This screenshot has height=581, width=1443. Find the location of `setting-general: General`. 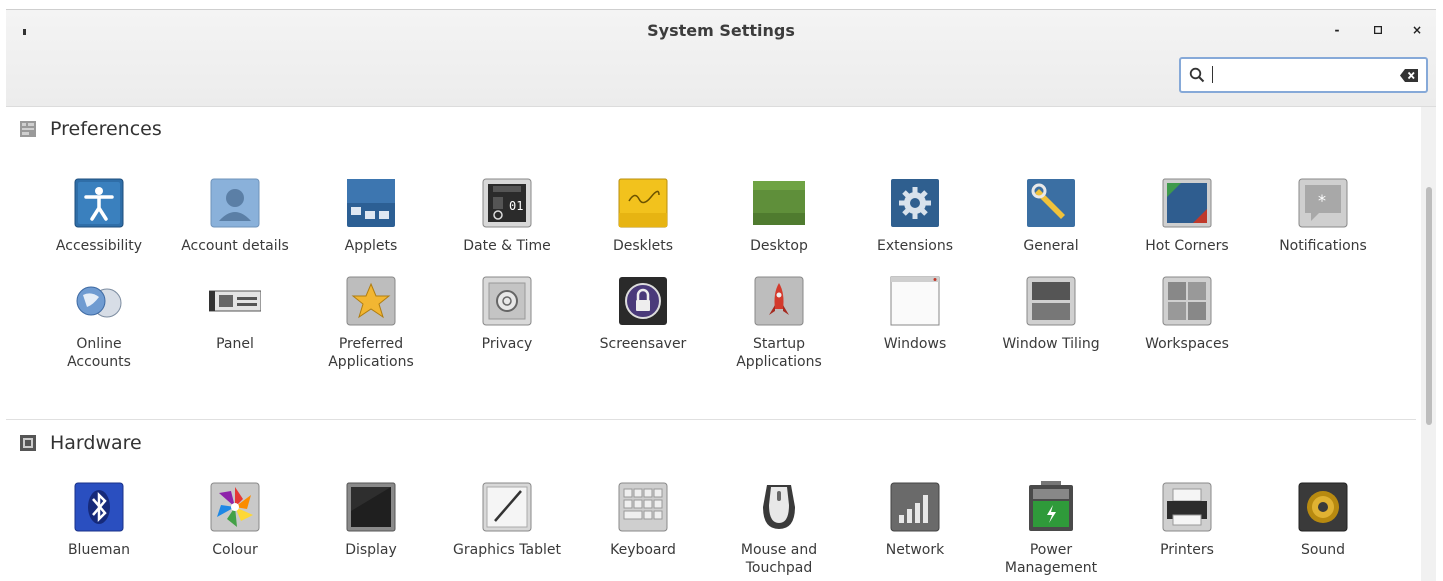

setting-general: General is located at coordinates (1051, 216).